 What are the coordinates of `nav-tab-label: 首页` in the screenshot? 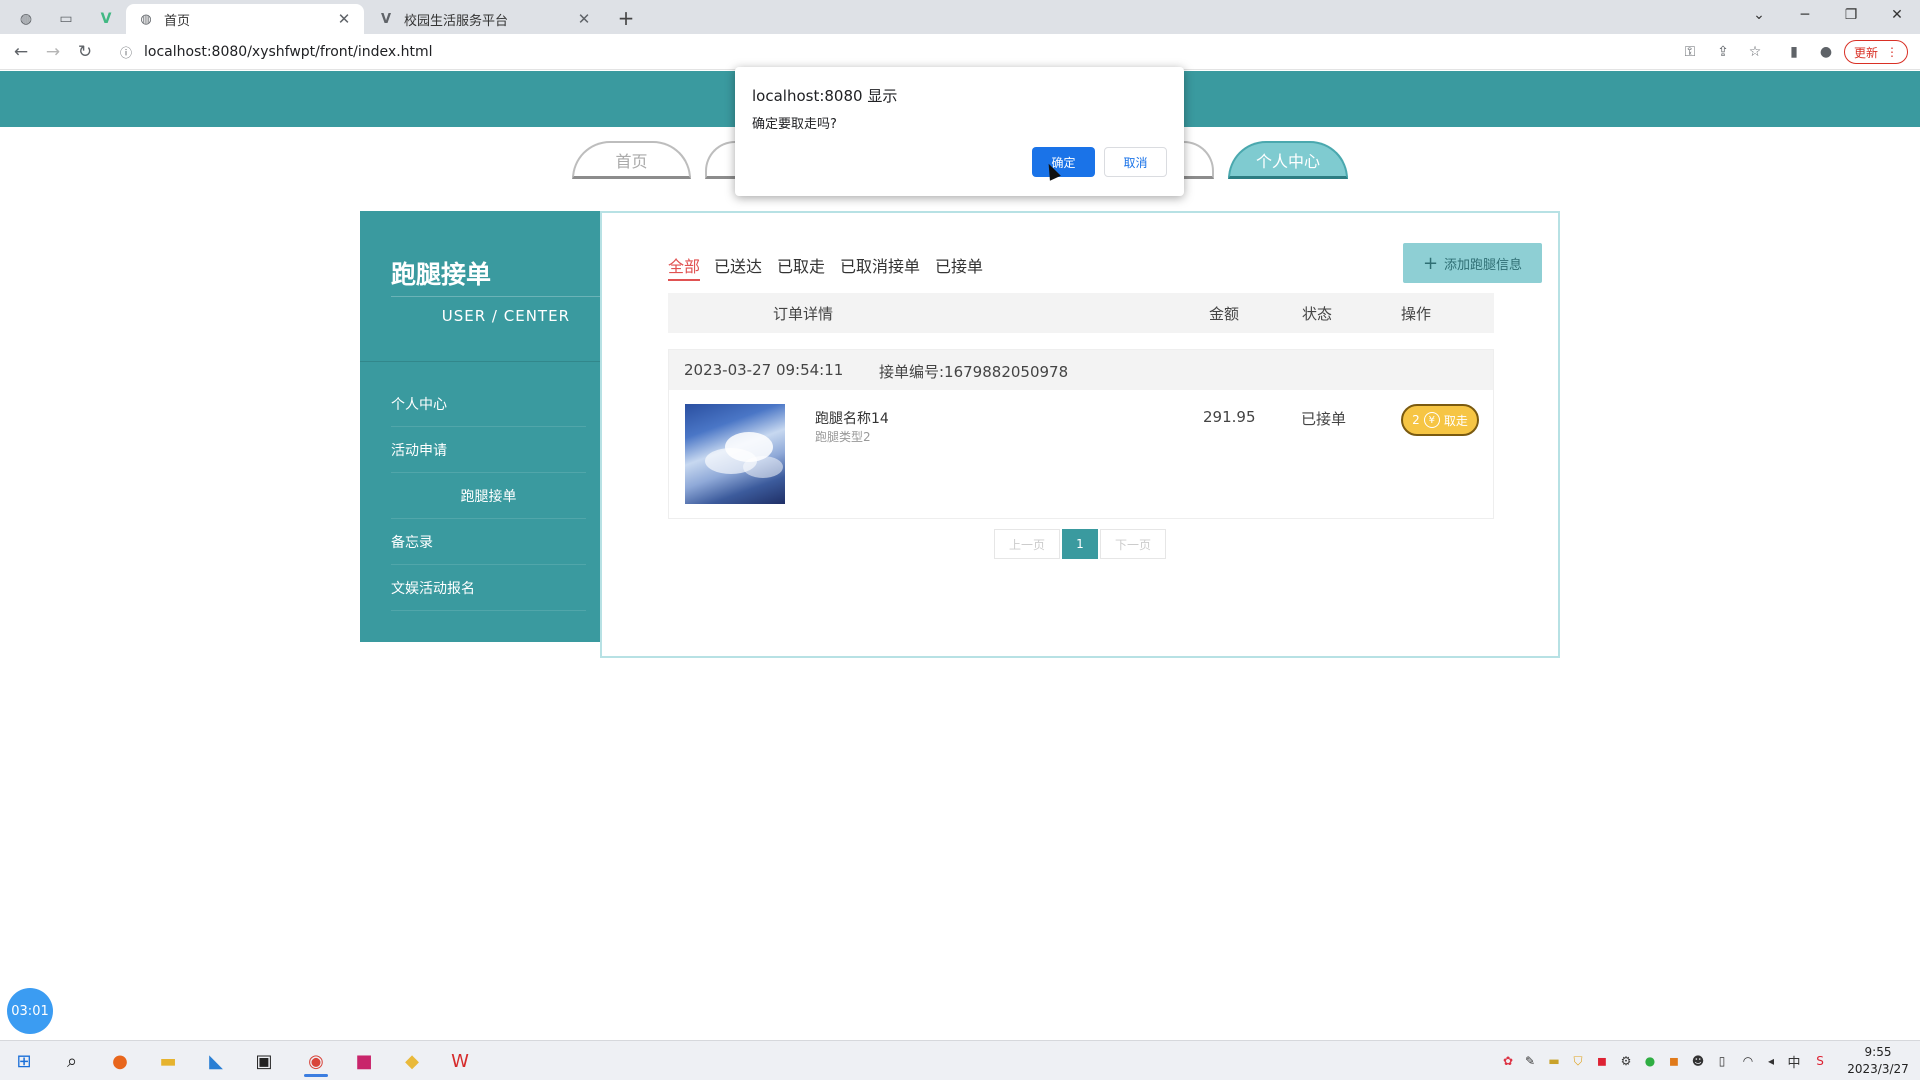 It's located at (631, 161).